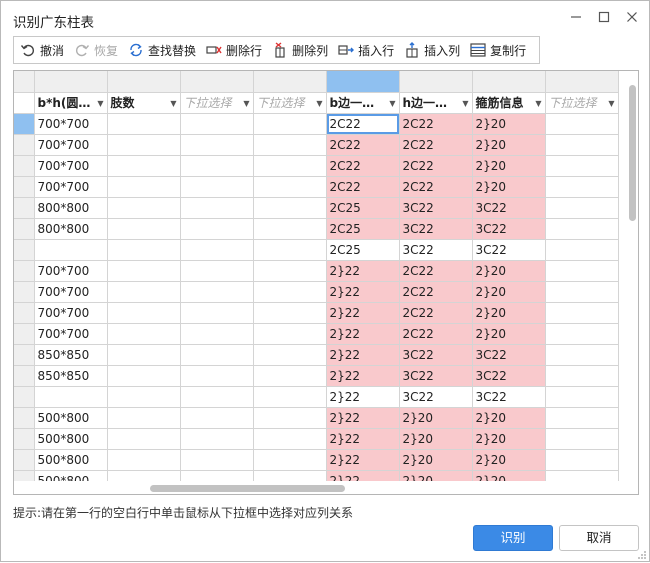 This screenshot has width=650, height=563. I want to click on minimize-icon, so click(576, 19).